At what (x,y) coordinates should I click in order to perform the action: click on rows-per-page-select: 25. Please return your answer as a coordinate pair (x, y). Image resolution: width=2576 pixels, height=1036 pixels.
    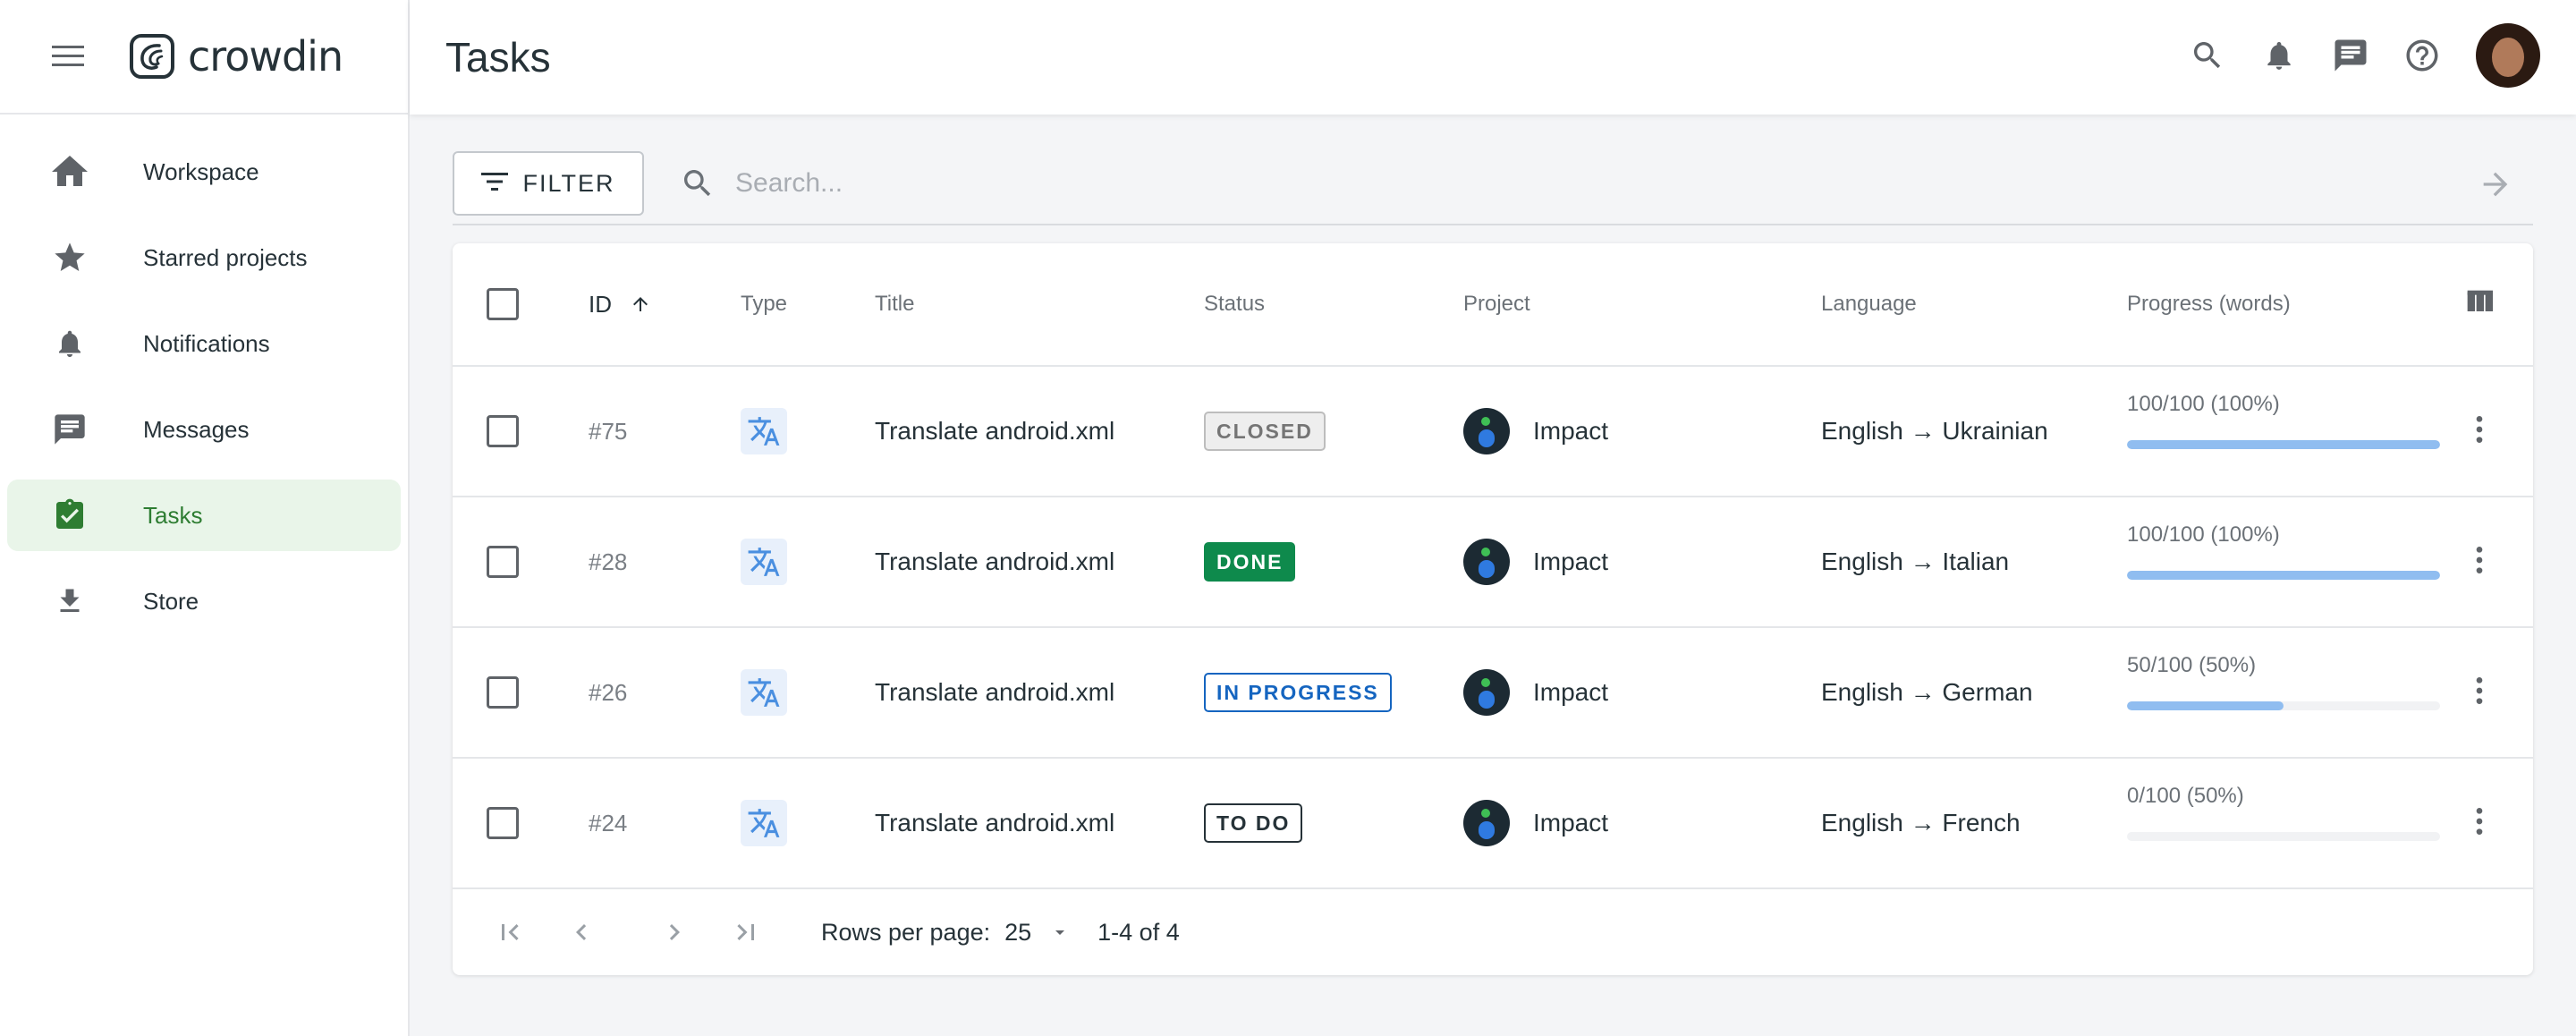
    Looking at the image, I should click on (1037, 933).